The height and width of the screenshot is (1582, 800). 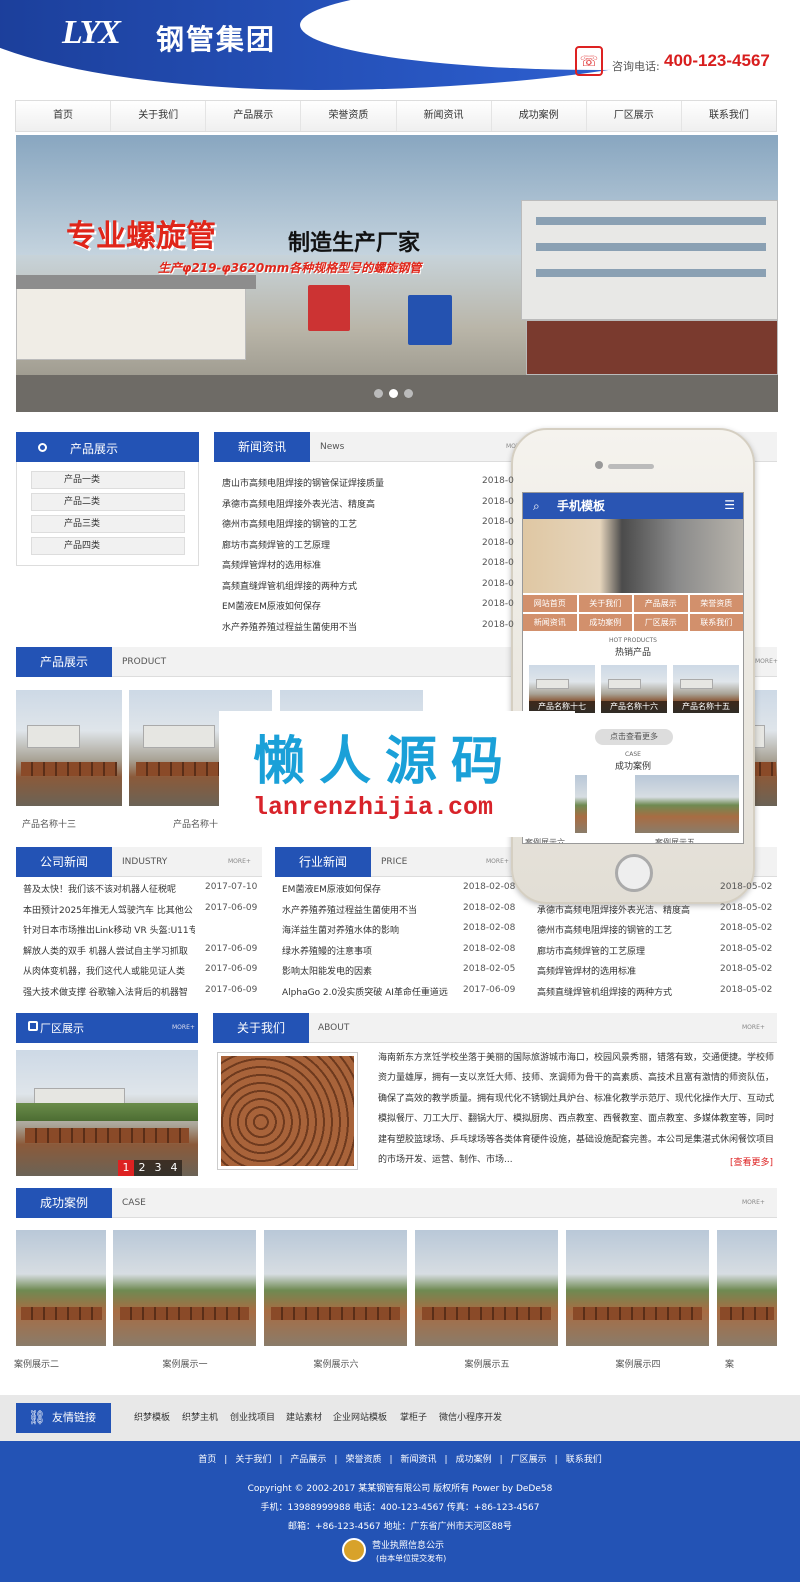 I want to click on nav-item-products: 产品展示, so click(x=254, y=116).